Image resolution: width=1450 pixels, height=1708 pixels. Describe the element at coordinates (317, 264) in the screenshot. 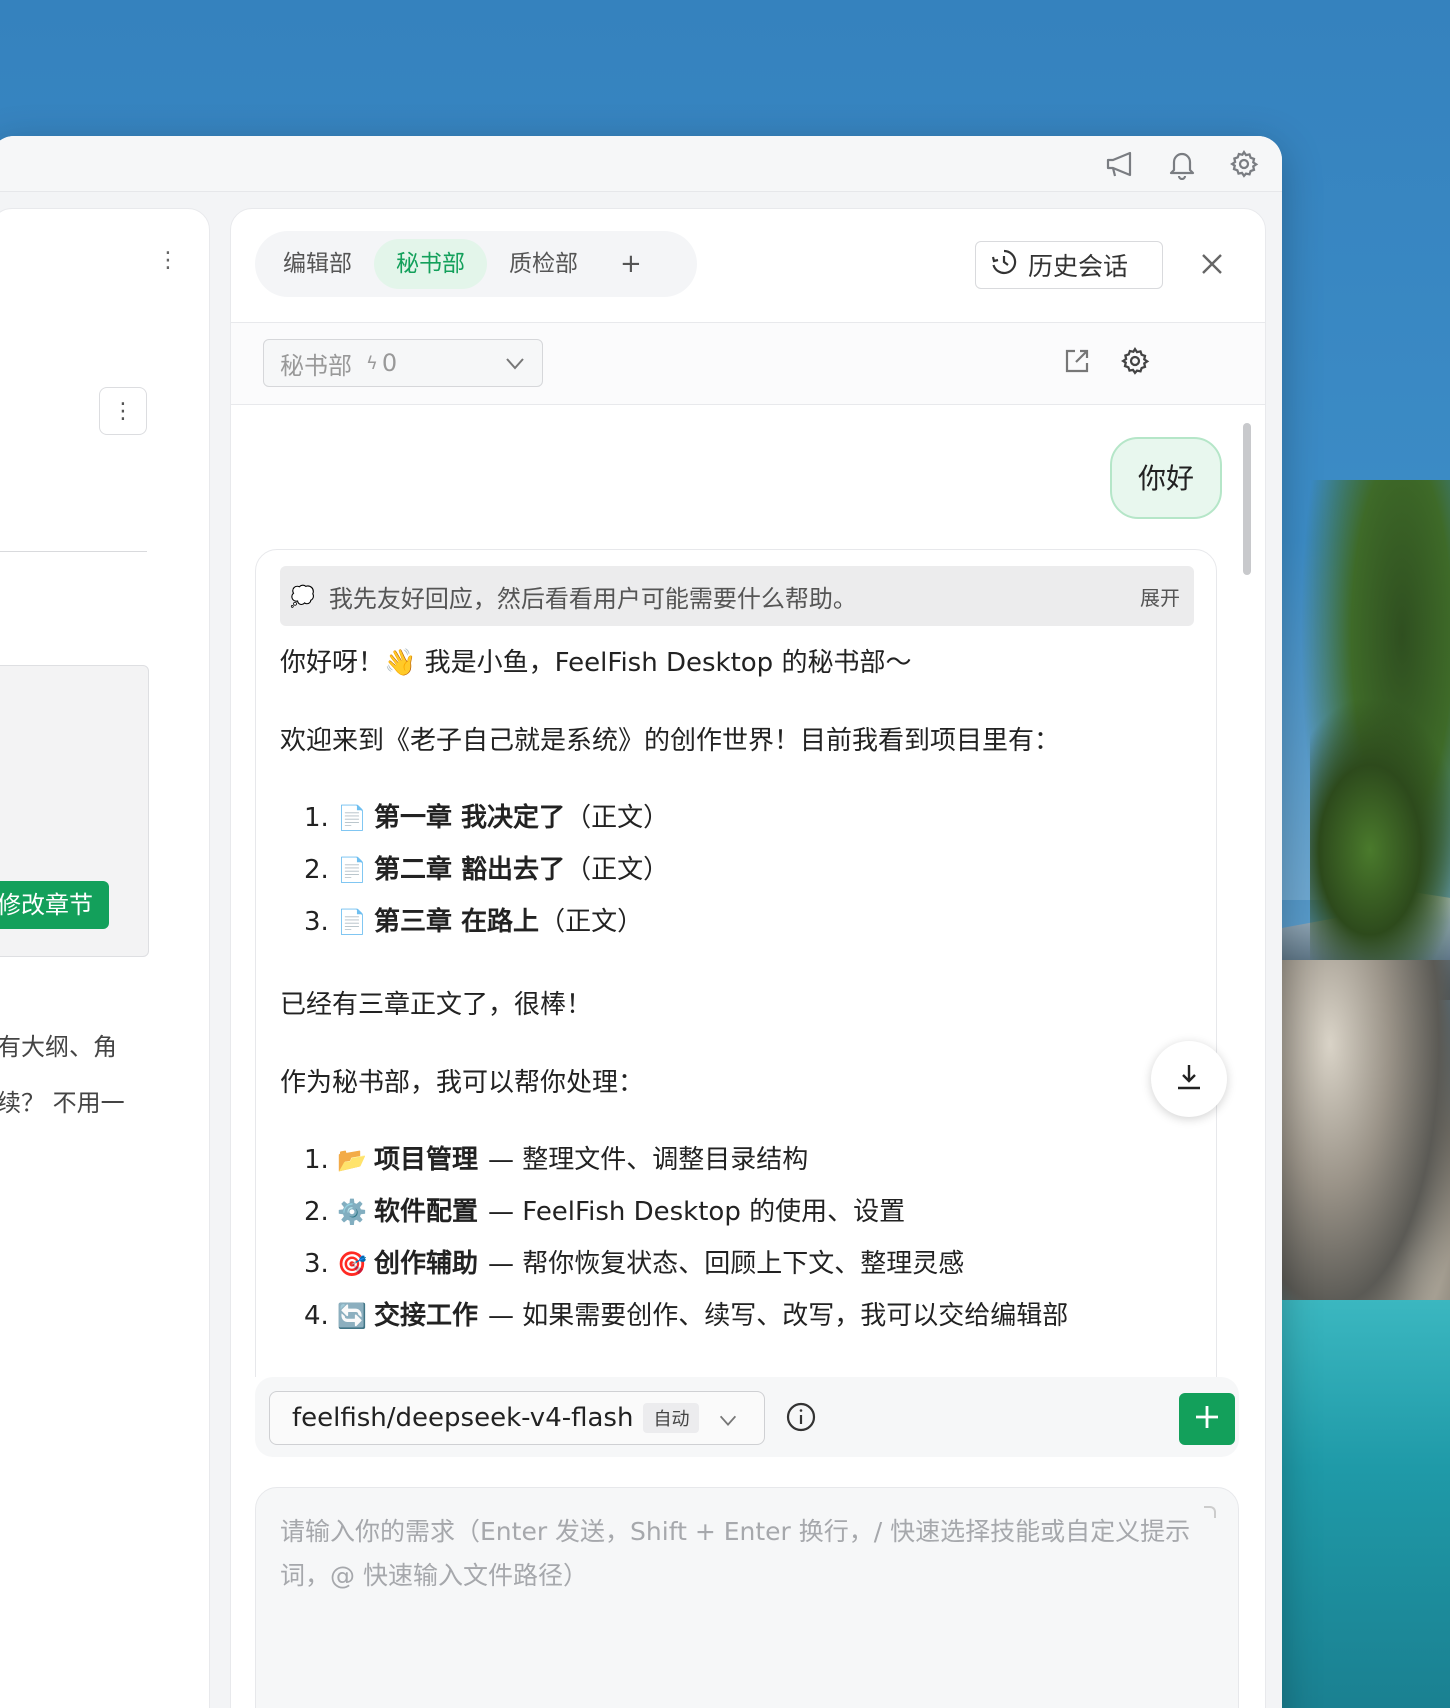

I see `tab-editorial: 编辑部` at that location.